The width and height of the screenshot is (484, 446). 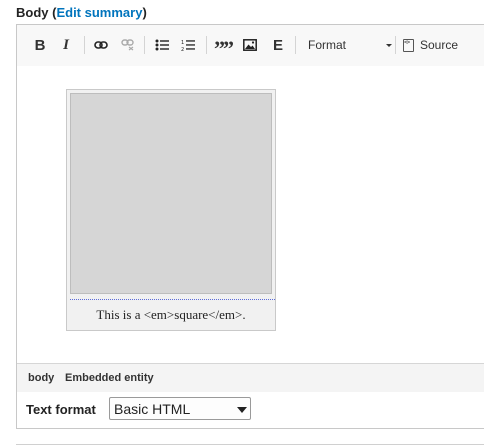 I want to click on link-button, so click(x=101, y=45).